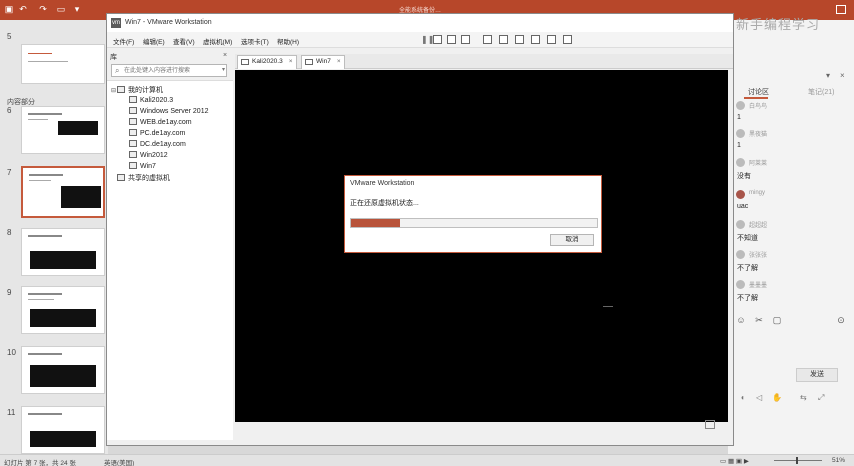  I want to click on snapshot-manager-icon, so click(465, 39).